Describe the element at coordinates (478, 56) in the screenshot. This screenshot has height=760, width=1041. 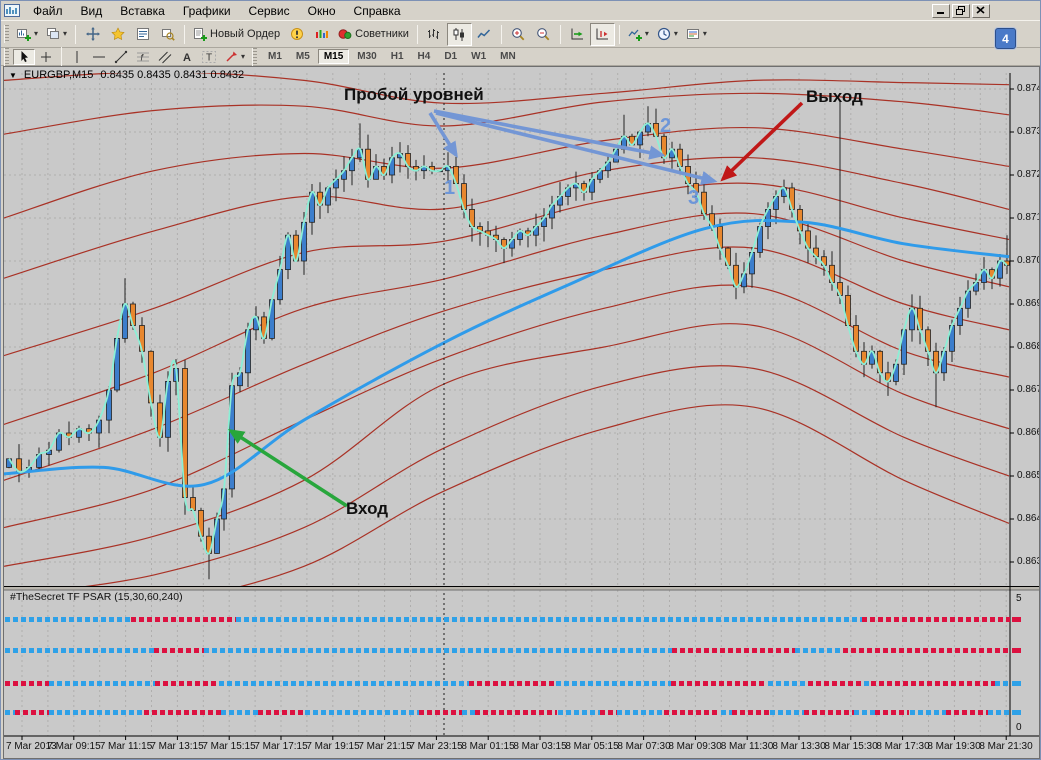
I see `timeframe-w1-button: W1` at that location.